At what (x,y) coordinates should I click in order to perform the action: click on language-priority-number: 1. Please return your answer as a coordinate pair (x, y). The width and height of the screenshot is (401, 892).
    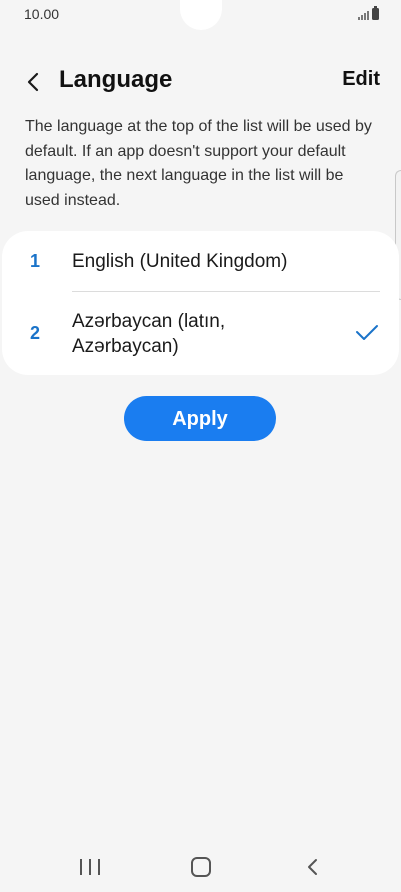
    Looking at the image, I should click on (35, 261).